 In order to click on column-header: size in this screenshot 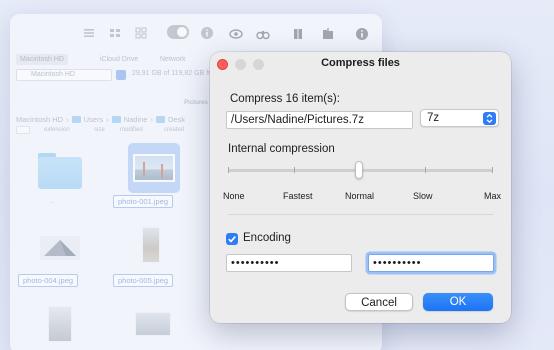, I will do `click(99, 130)`.